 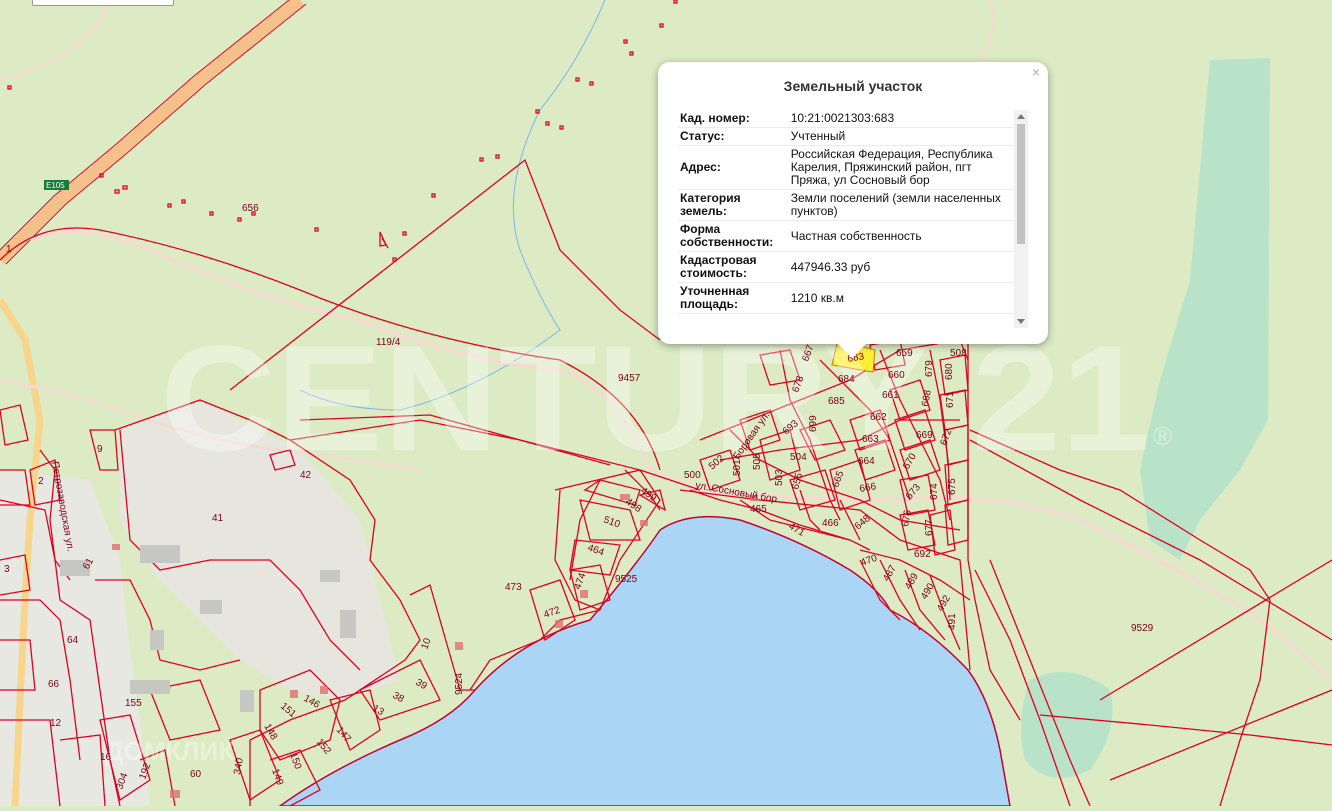 I want to click on popup-scrollbar, so click(x=1021, y=219).